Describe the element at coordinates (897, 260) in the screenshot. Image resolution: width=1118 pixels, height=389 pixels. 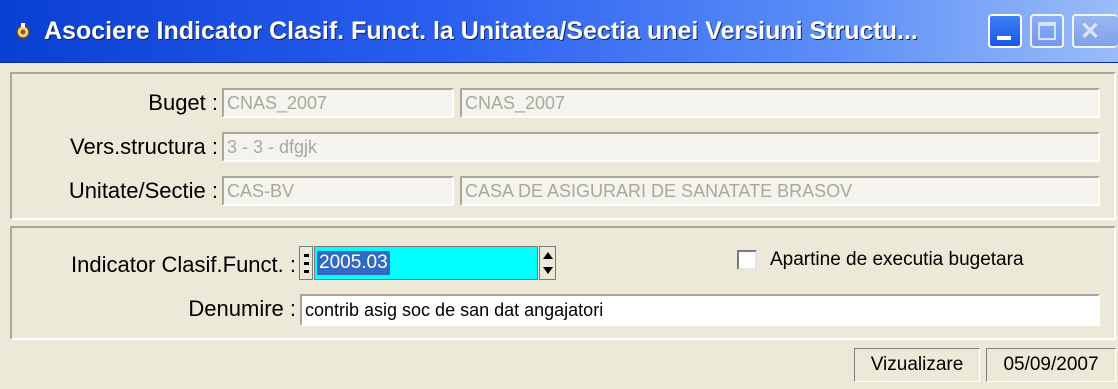
I see `executie-bugetara-label: Apartine de executia bugetara` at that location.